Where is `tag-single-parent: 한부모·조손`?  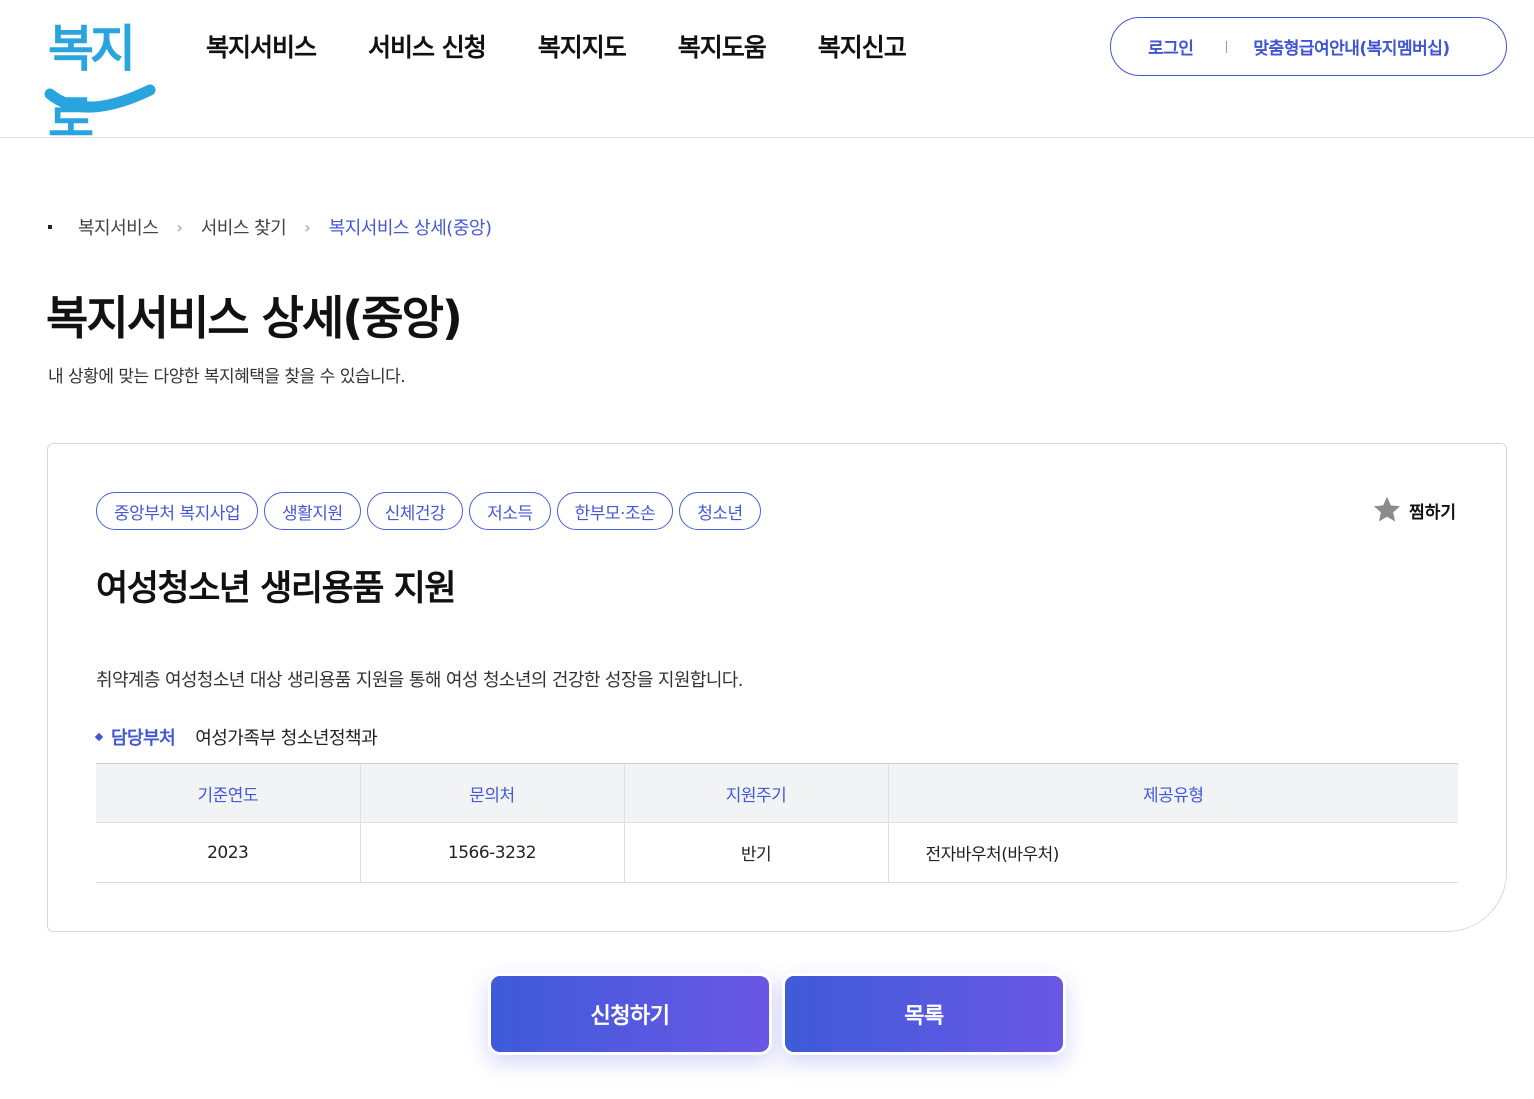 tag-single-parent: 한부모·조손 is located at coordinates (615, 511).